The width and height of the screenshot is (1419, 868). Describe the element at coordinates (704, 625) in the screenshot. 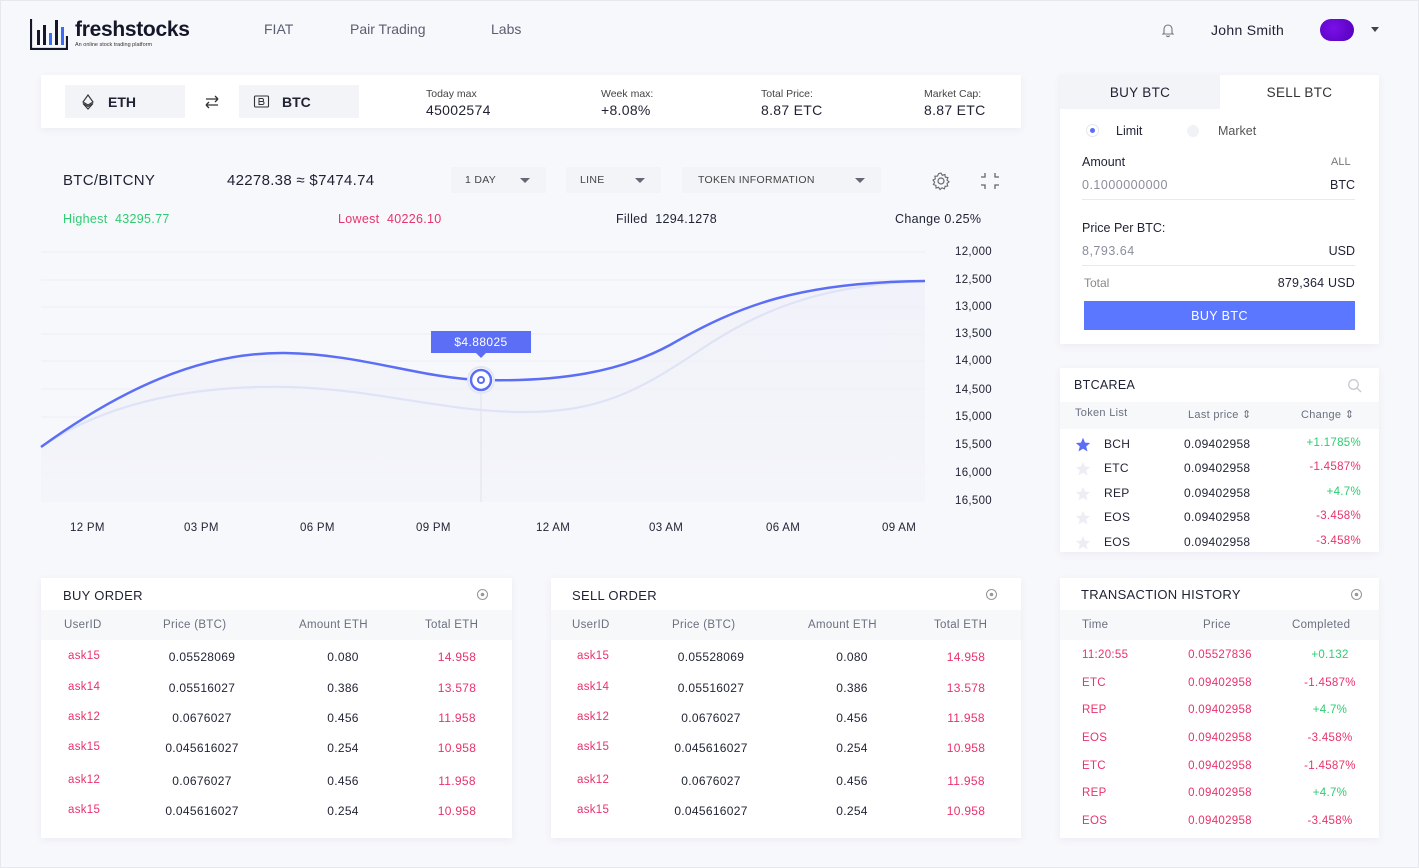

I see `col-price: Price (BTC)` at that location.